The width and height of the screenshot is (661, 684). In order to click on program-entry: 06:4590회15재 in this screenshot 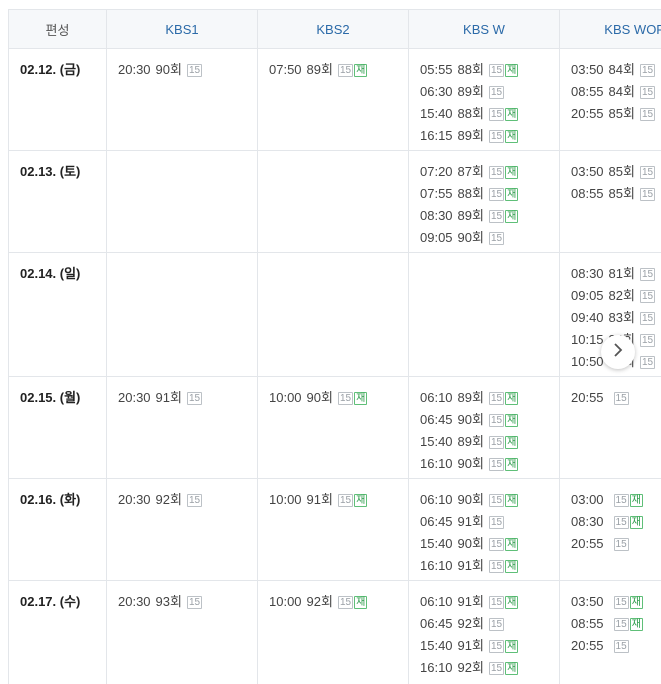, I will do `click(489, 420)`.